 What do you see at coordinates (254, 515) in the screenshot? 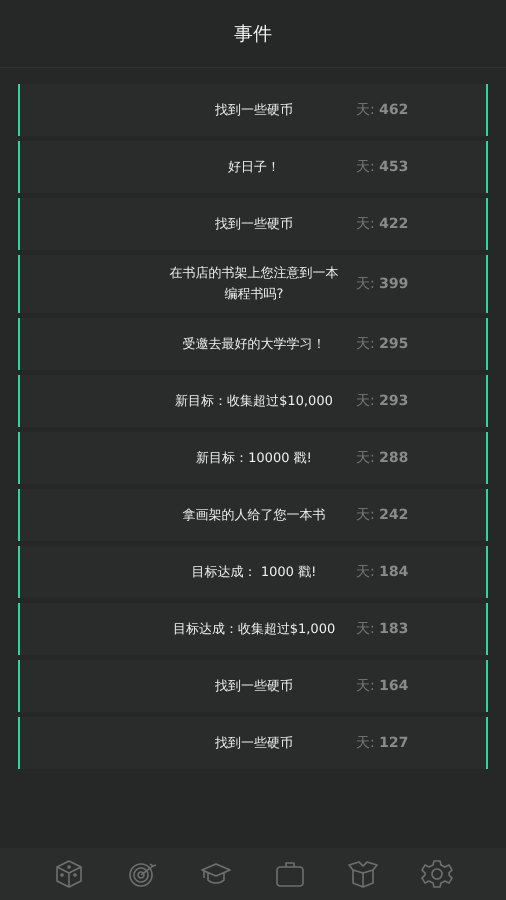
I see `event-text: 拿画架的人给了您一本书` at bounding box center [254, 515].